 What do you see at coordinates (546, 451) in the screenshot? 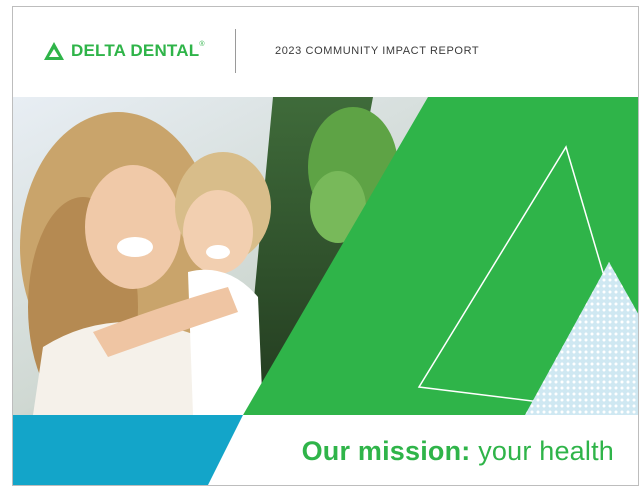
I see `tagline-light: your health` at bounding box center [546, 451].